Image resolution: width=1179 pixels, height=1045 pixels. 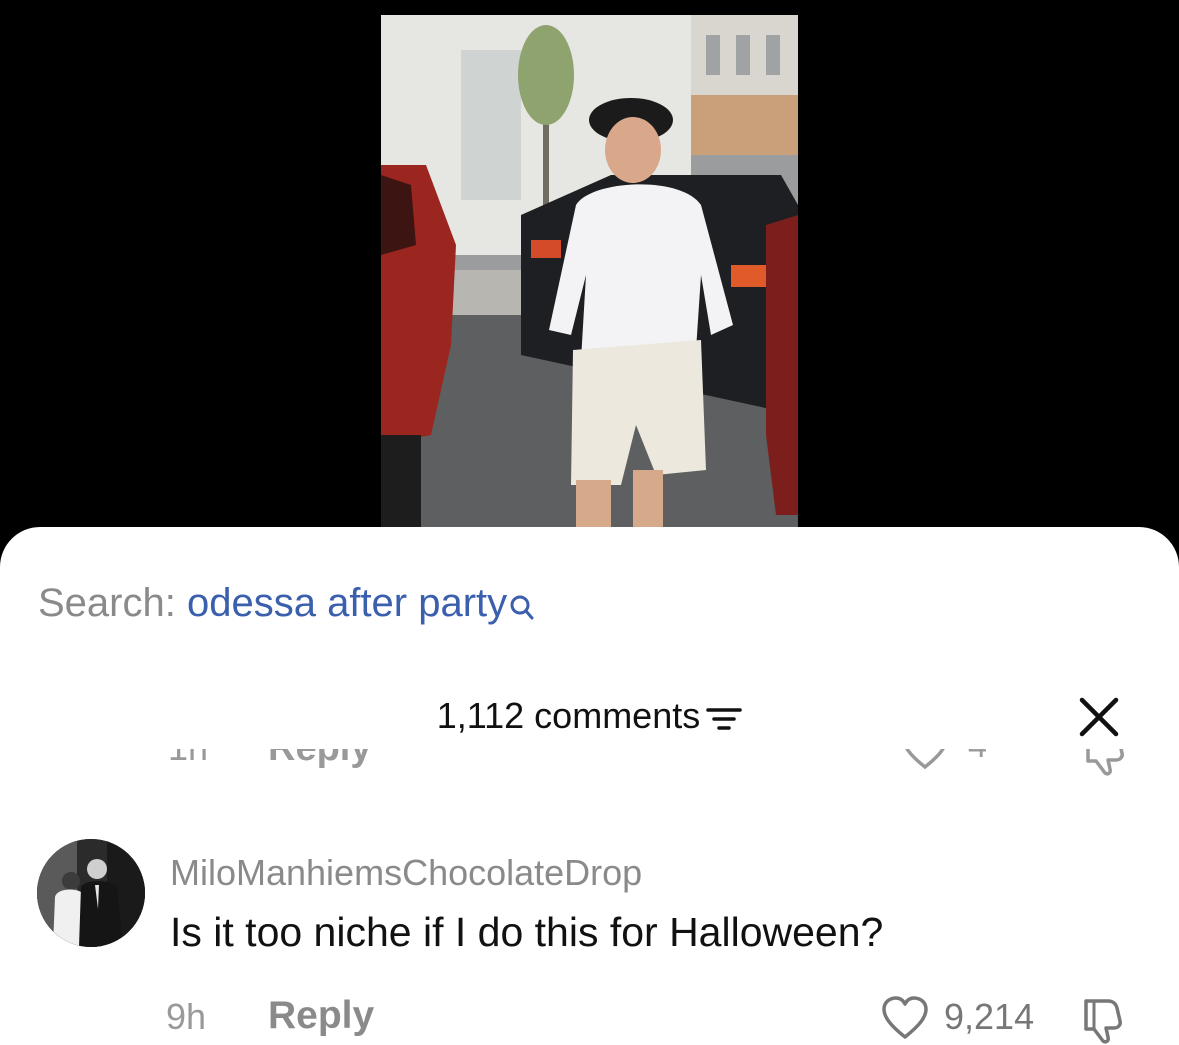 I want to click on comments-header: 1,112 comments, so click(x=589, y=716).